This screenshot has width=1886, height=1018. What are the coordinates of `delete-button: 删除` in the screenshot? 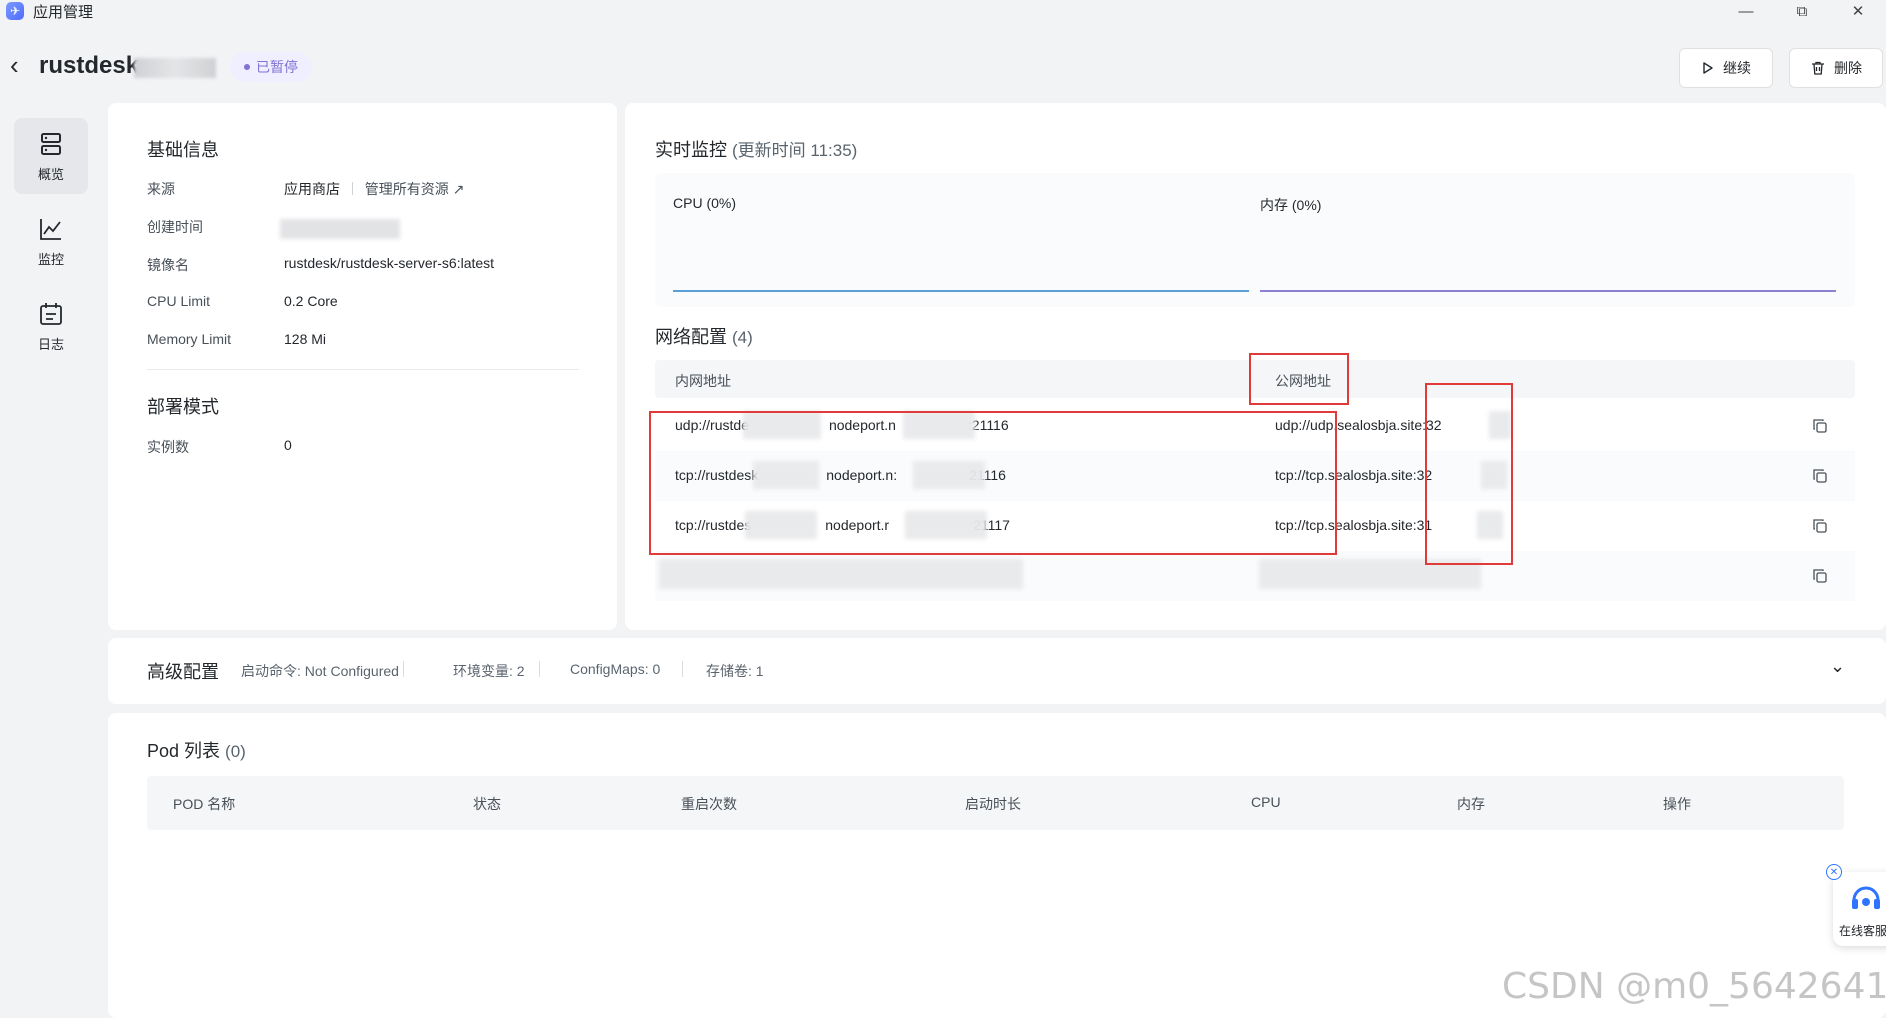 It's located at (1836, 68).